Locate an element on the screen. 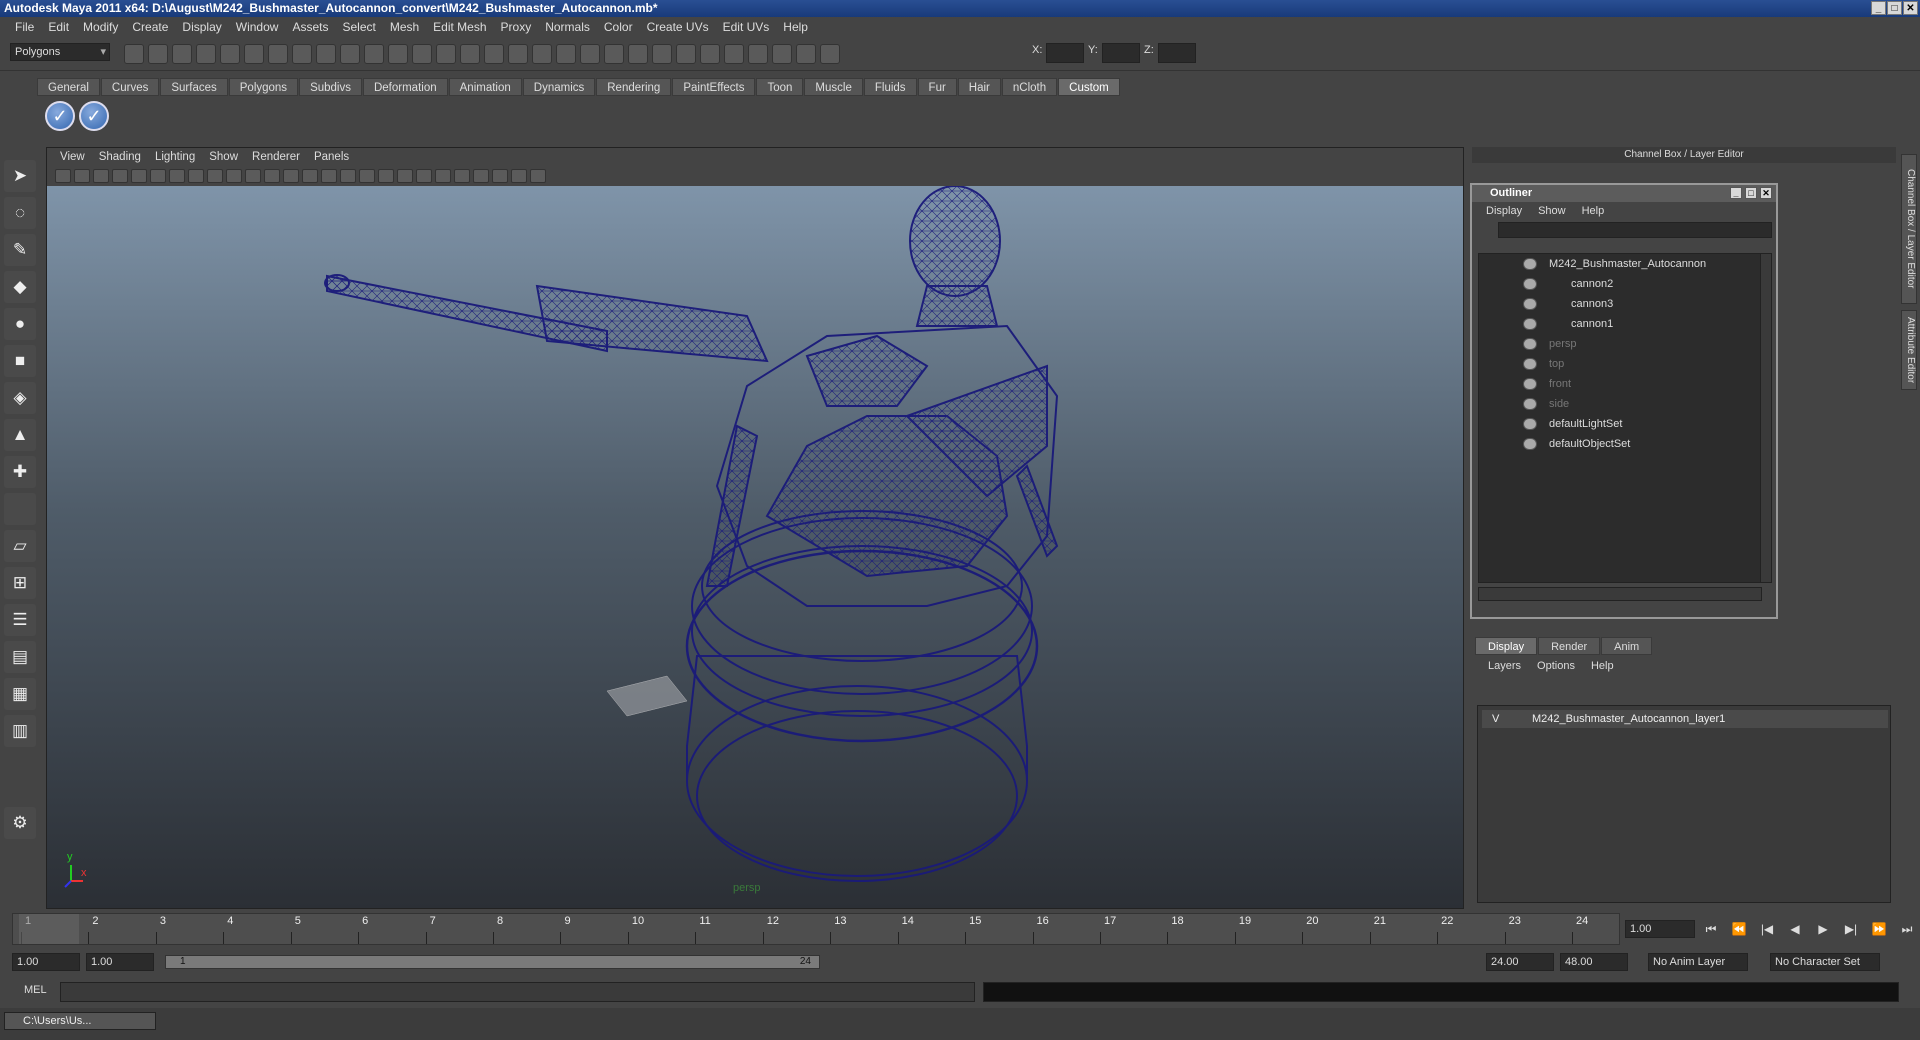 The width and height of the screenshot is (1920, 1040). shelf-tab-dynamics: Dynamics is located at coordinates (559, 87).